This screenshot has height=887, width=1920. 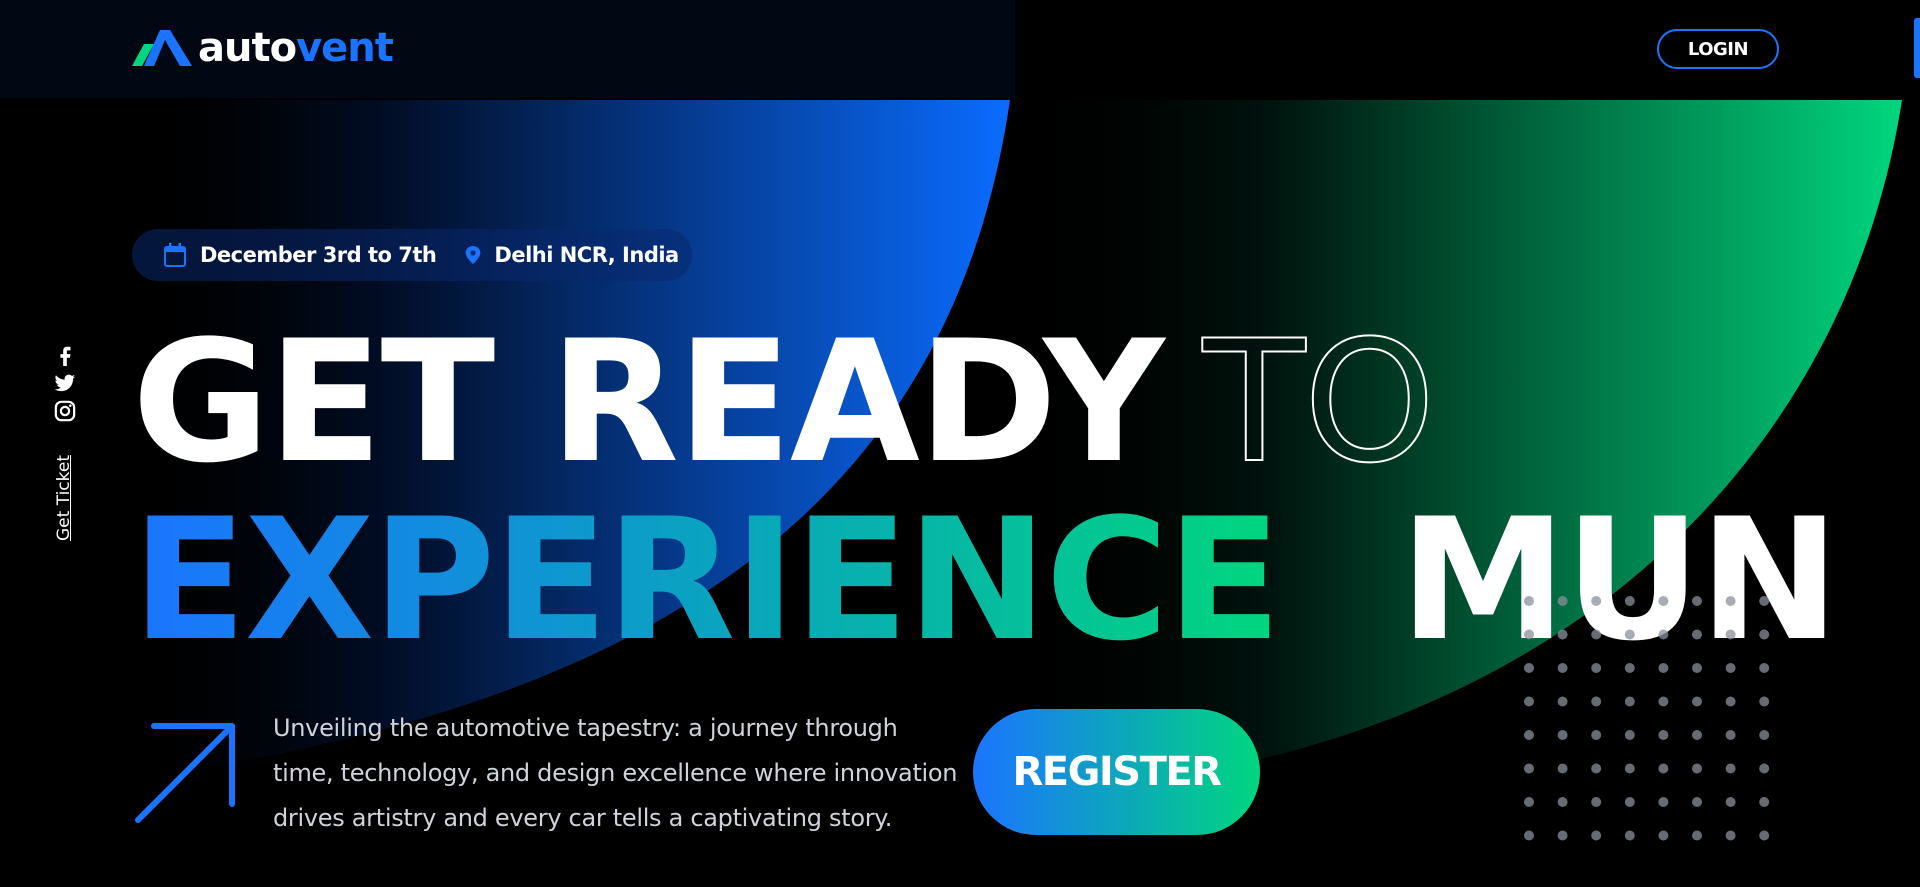 I want to click on event-date: December 3rd to 7th, so click(x=300, y=255).